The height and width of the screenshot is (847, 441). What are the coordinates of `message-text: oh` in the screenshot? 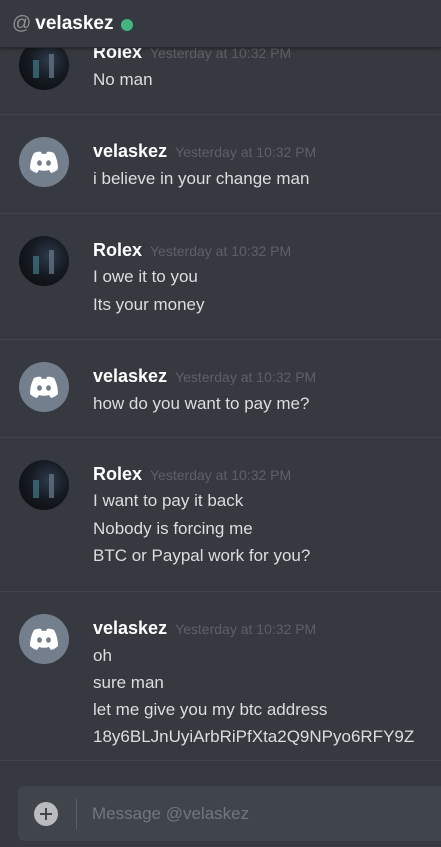 It's located at (102, 655).